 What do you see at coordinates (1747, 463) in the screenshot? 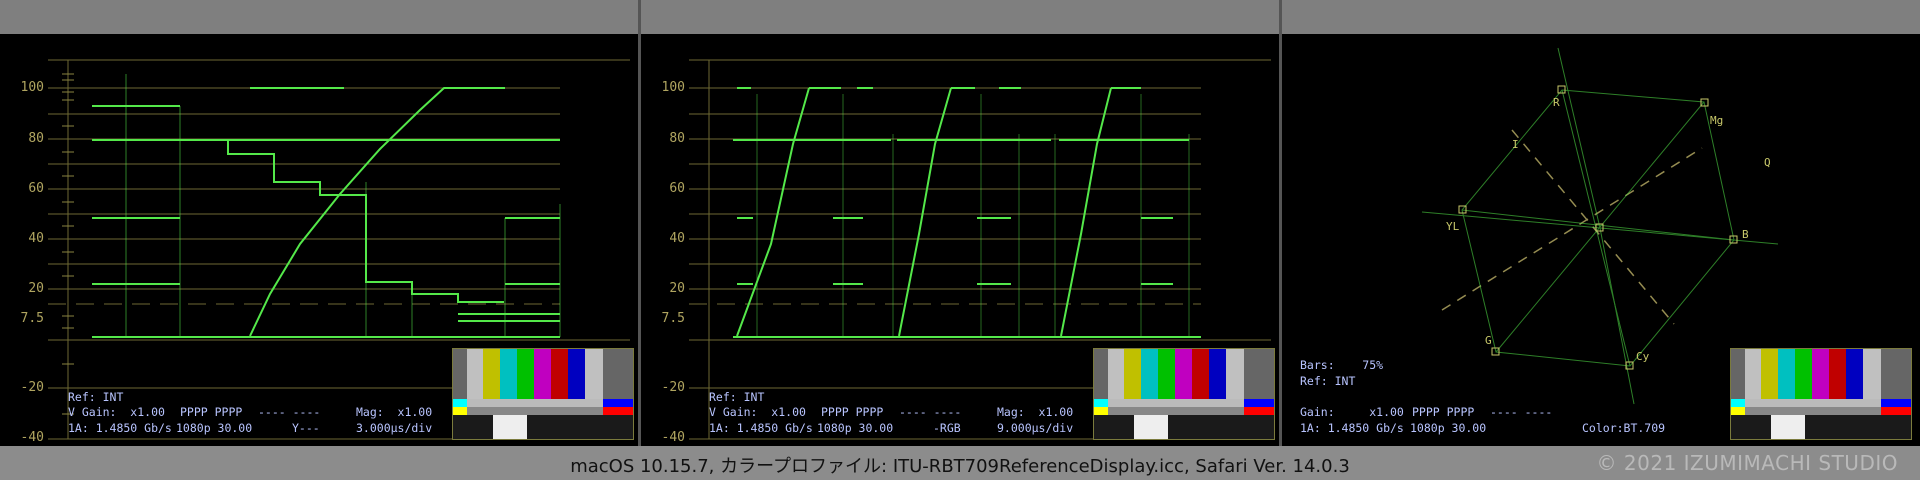
I see `copyright-text: © 2021 IZUMIMACHI STUDIO` at bounding box center [1747, 463].